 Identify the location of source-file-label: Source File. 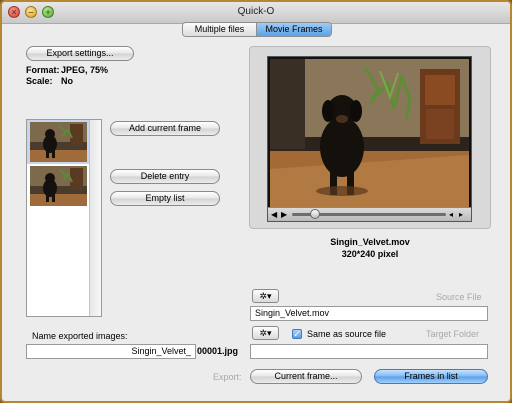
(459, 297).